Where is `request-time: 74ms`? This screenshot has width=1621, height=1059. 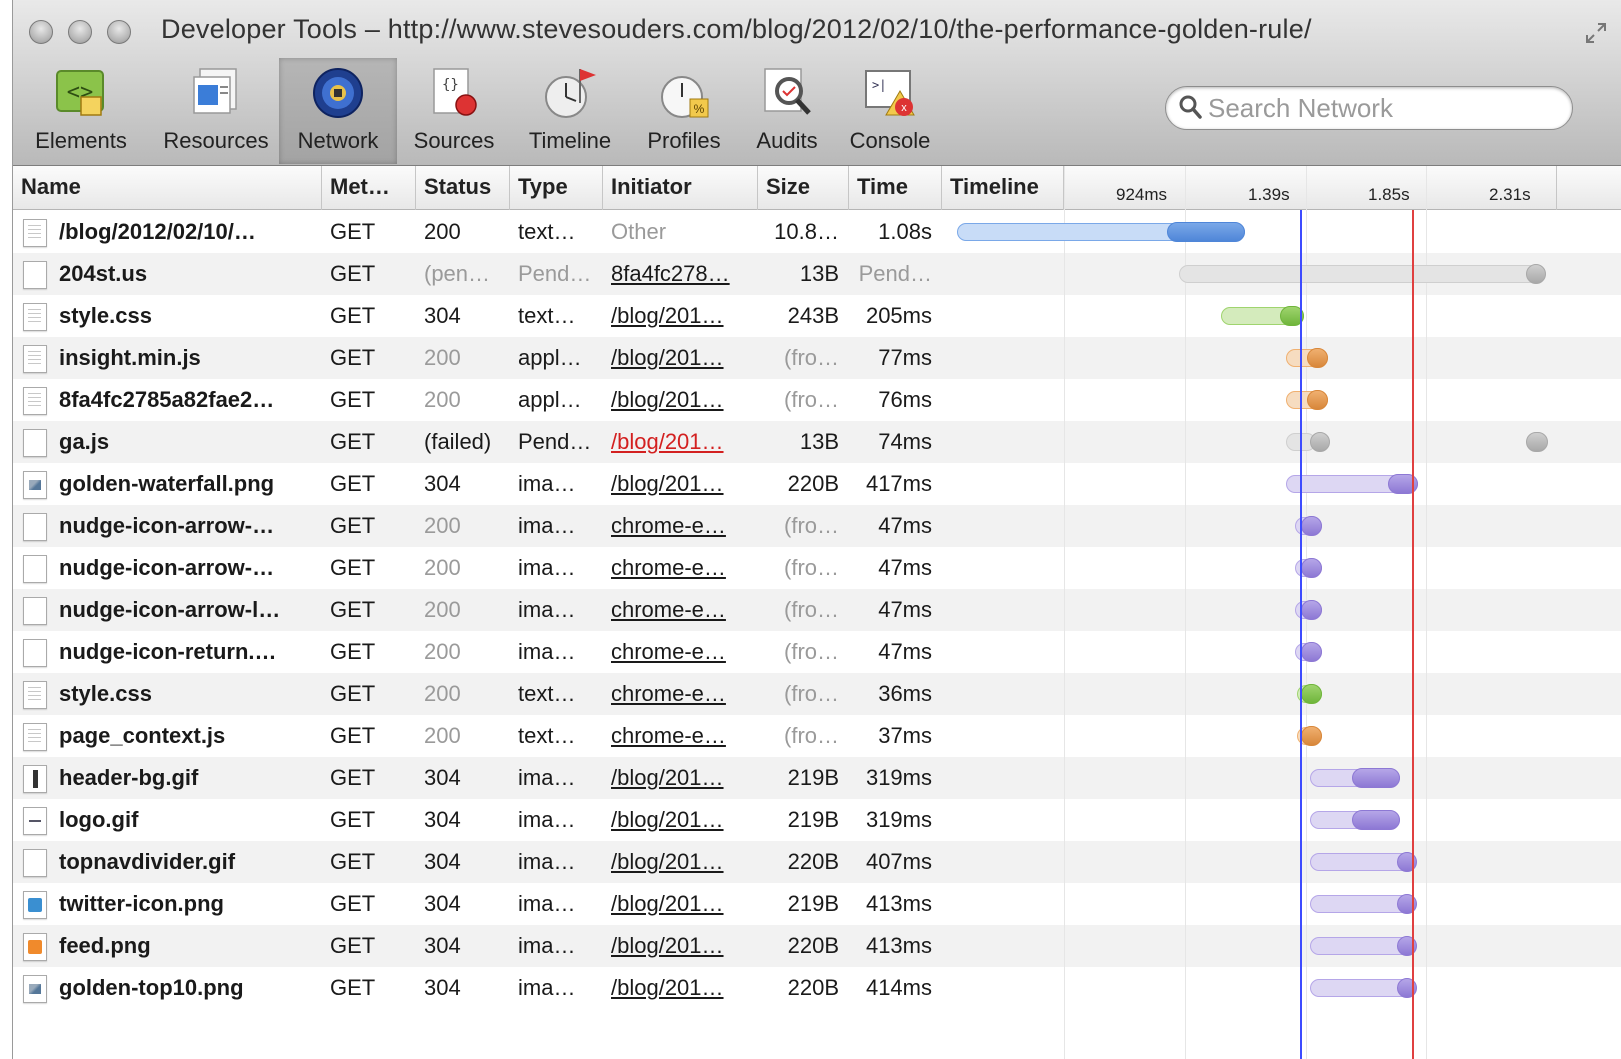
request-time: 74ms is located at coordinates (905, 441).